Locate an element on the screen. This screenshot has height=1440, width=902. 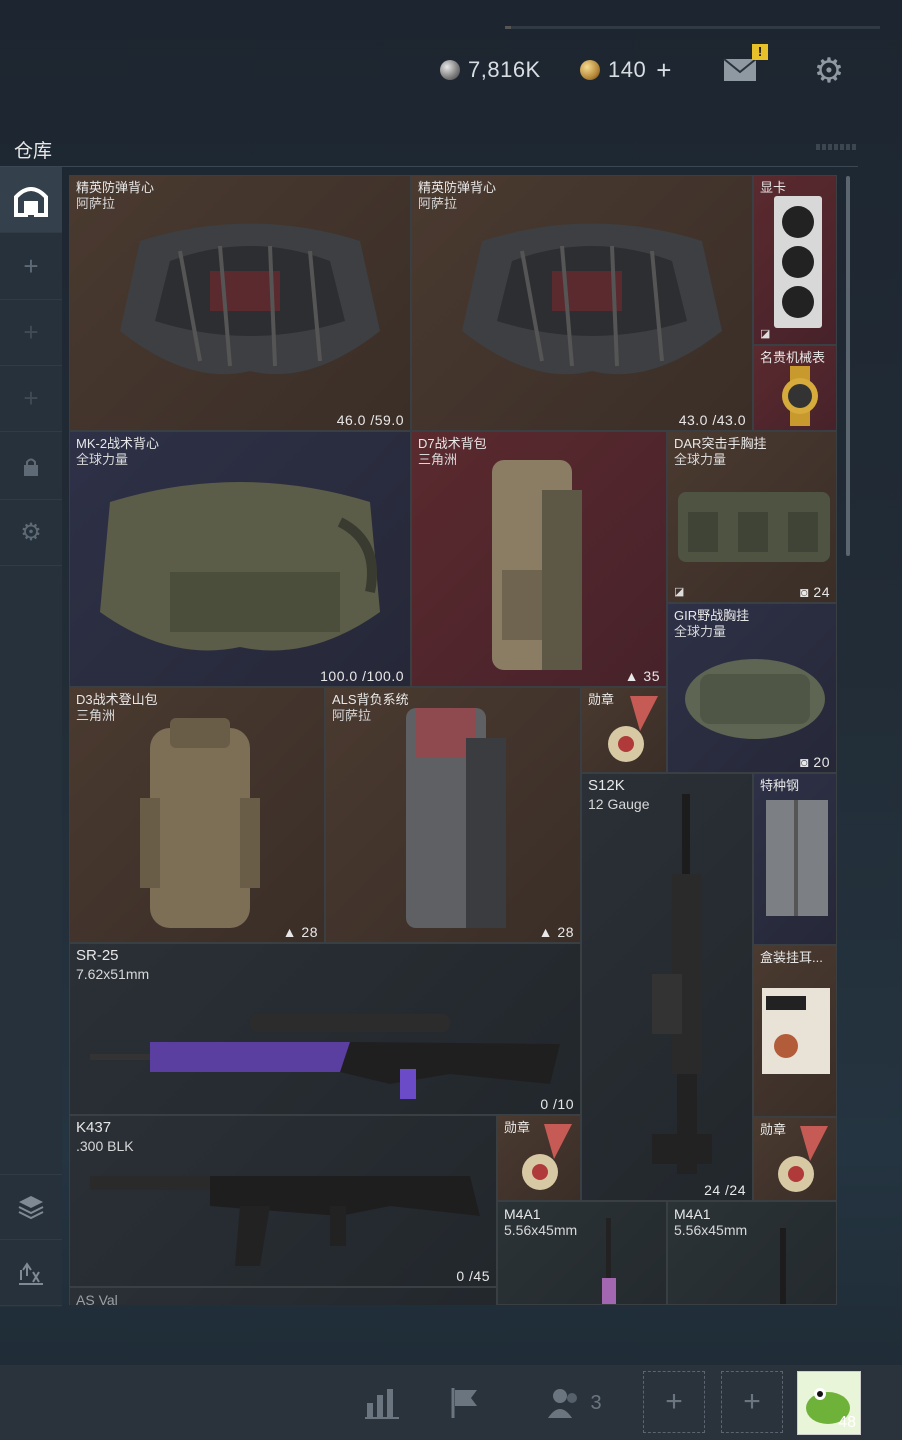
section-divider is located at coordinates (429, 166).